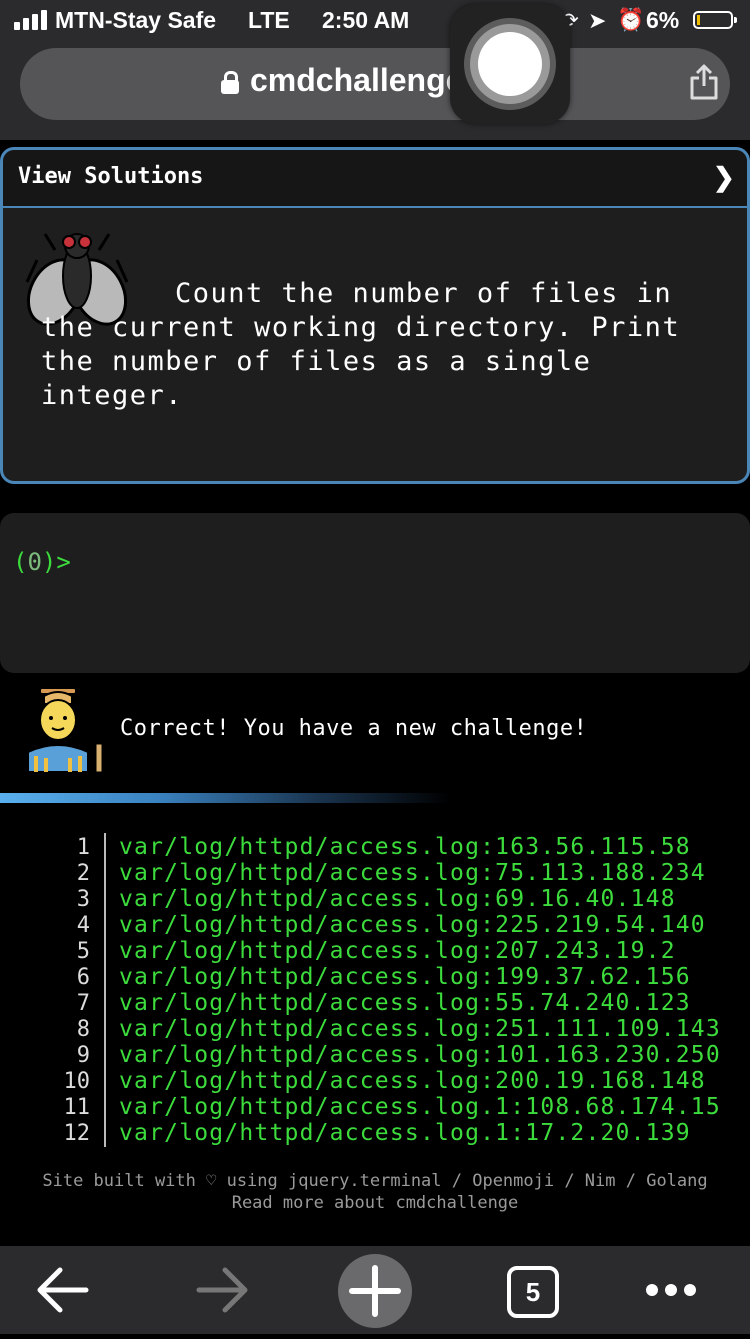  I want to click on output-line: 5 var/log/httpd/access.log:207.243.19.2, so click(375, 951).